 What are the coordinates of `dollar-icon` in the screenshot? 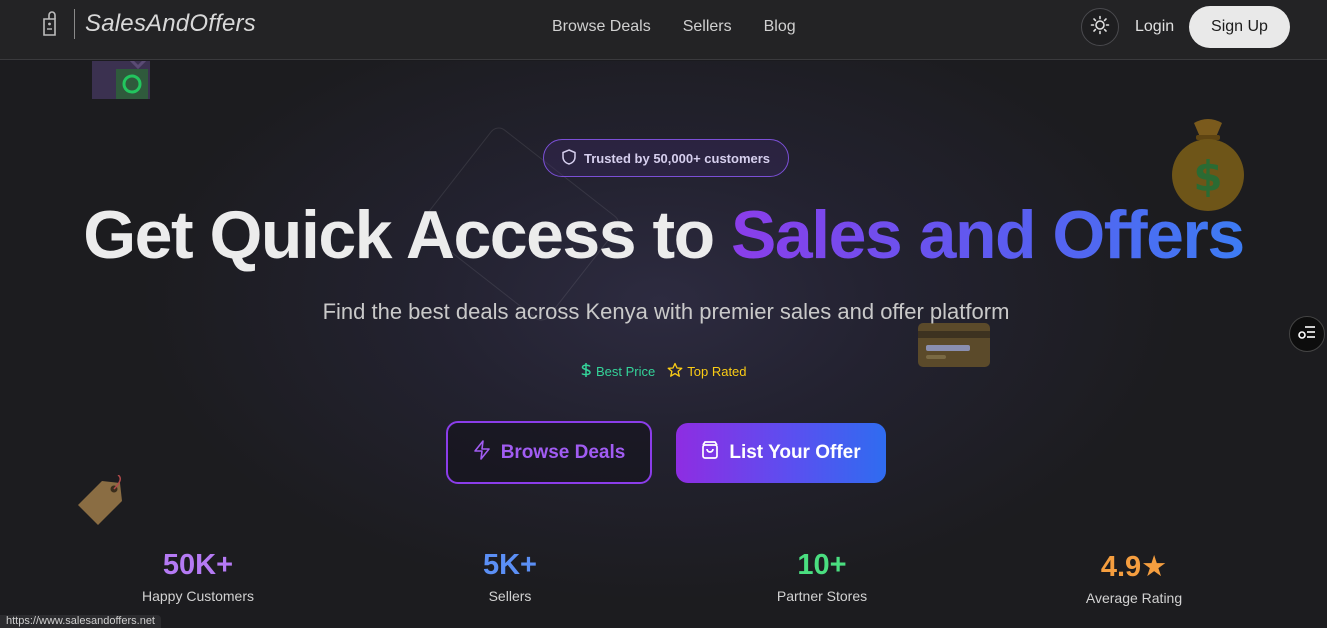 It's located at (586, 371).